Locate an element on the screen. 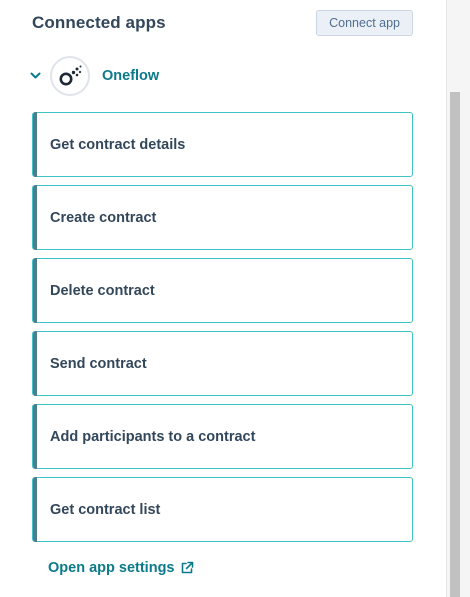 Image resolution: width=470 pixels, height=597 pixels. app-name-link: Oneflow is located at coordinates (130, 76).